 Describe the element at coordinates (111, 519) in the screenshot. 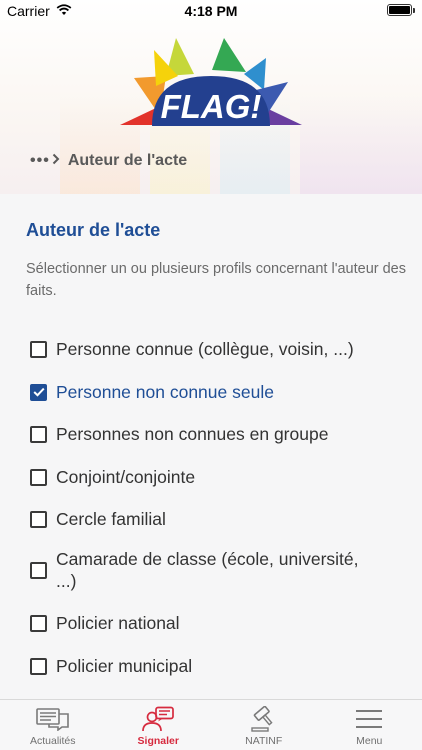

I see `option-label: Cercle familial` at that location.